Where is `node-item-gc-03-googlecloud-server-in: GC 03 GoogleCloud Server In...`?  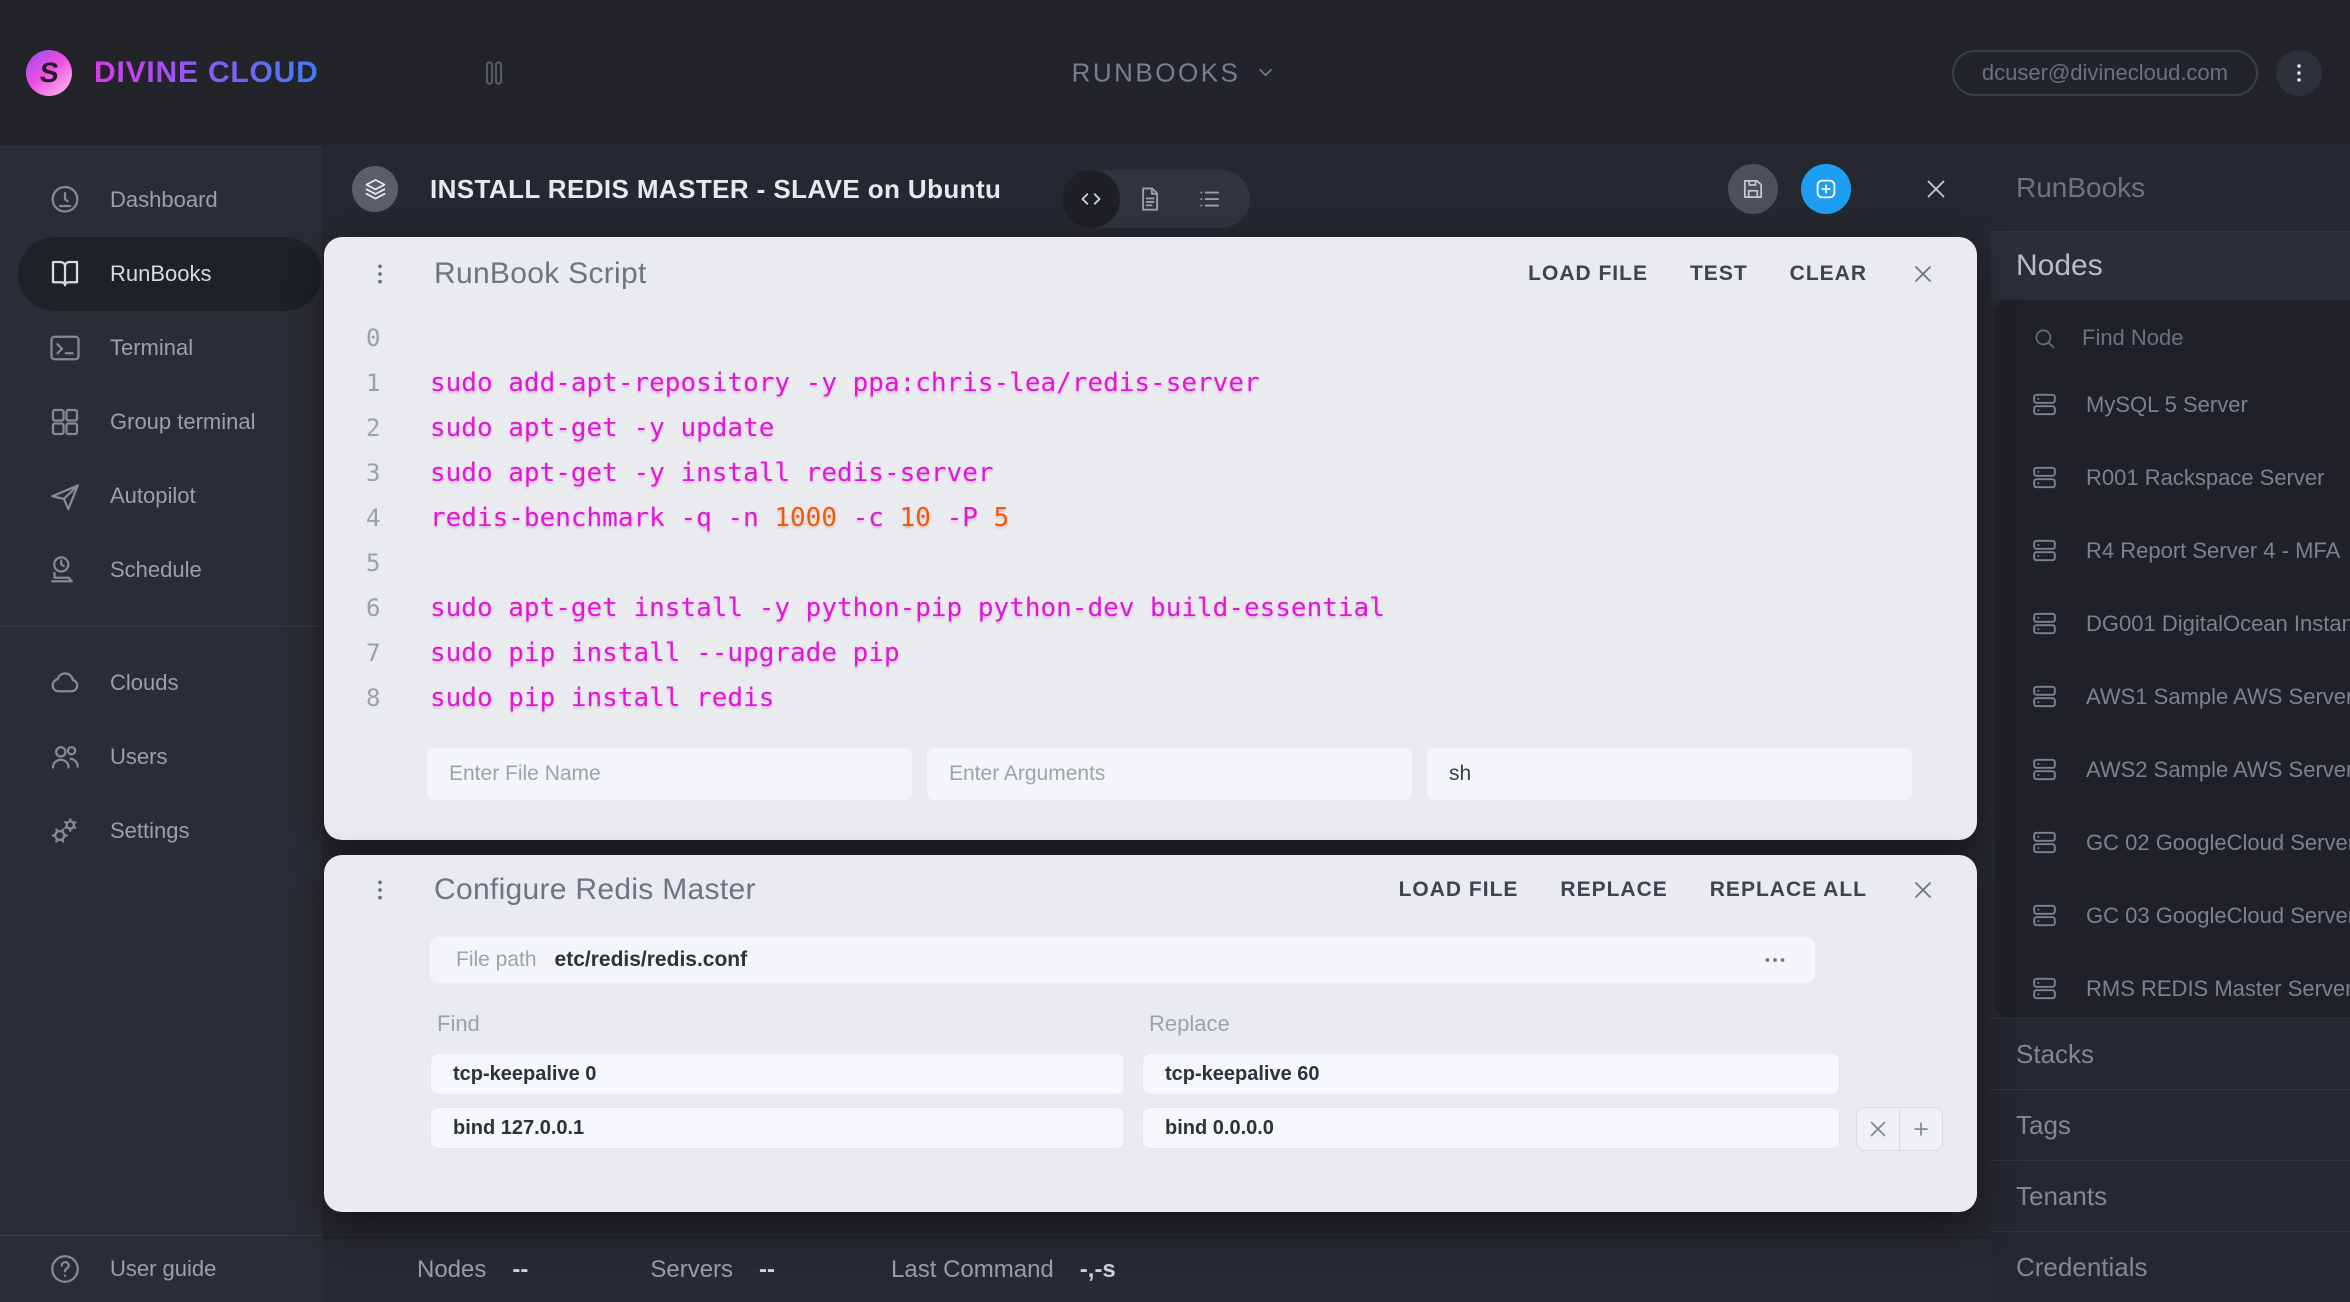 node-item-gc-03-googlecloud-server-in: GC 03 GoogleCloud Server In... is located at coordinates (2172, 915).